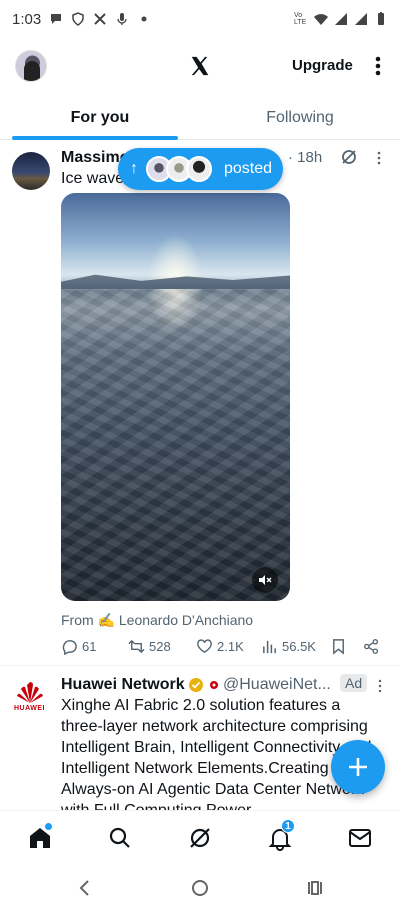 This screenshot has width=400, height=911. I want to click on nav-messages, so click(360, 838).